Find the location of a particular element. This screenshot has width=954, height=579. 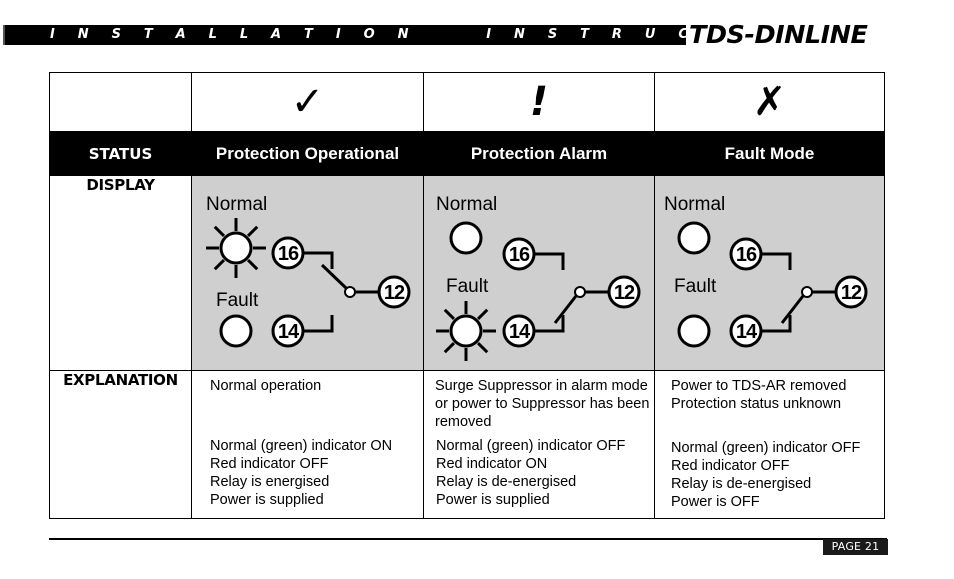

explanation-row-label-cell: EXPLANATION is located at coordinates (120, 444).